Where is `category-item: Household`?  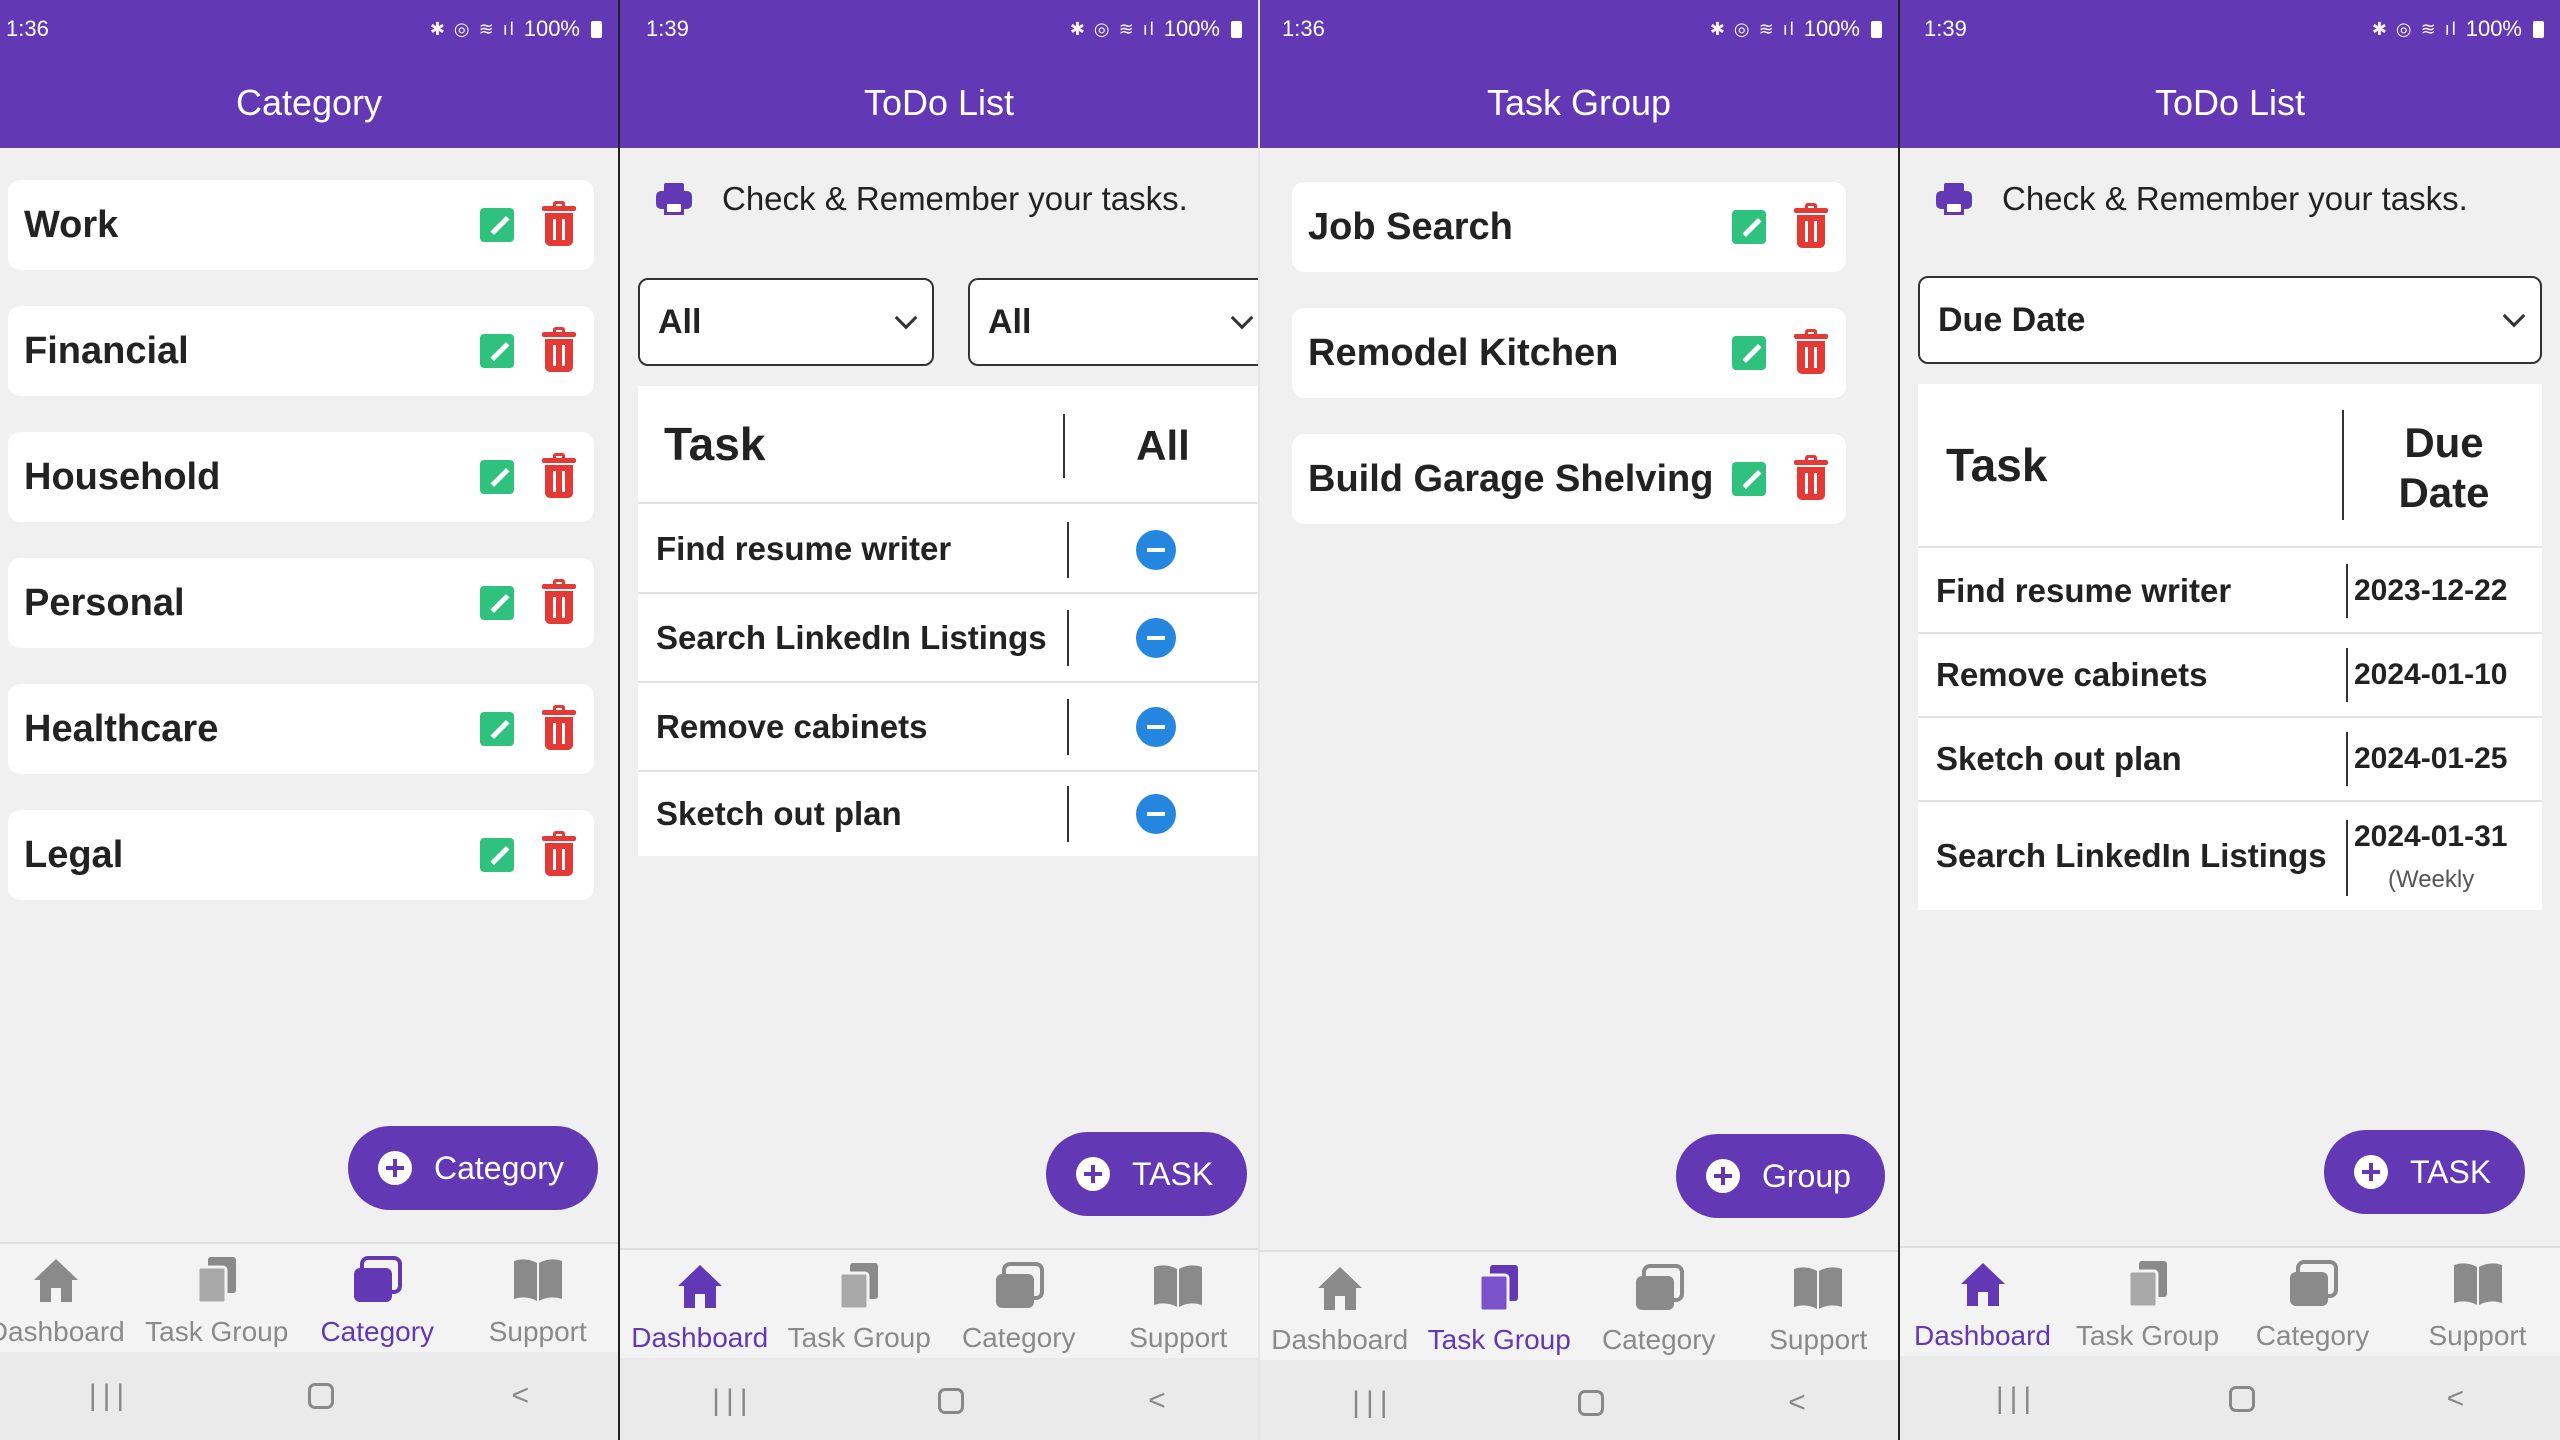 category-item: Household is located at coordinates (301, 477).